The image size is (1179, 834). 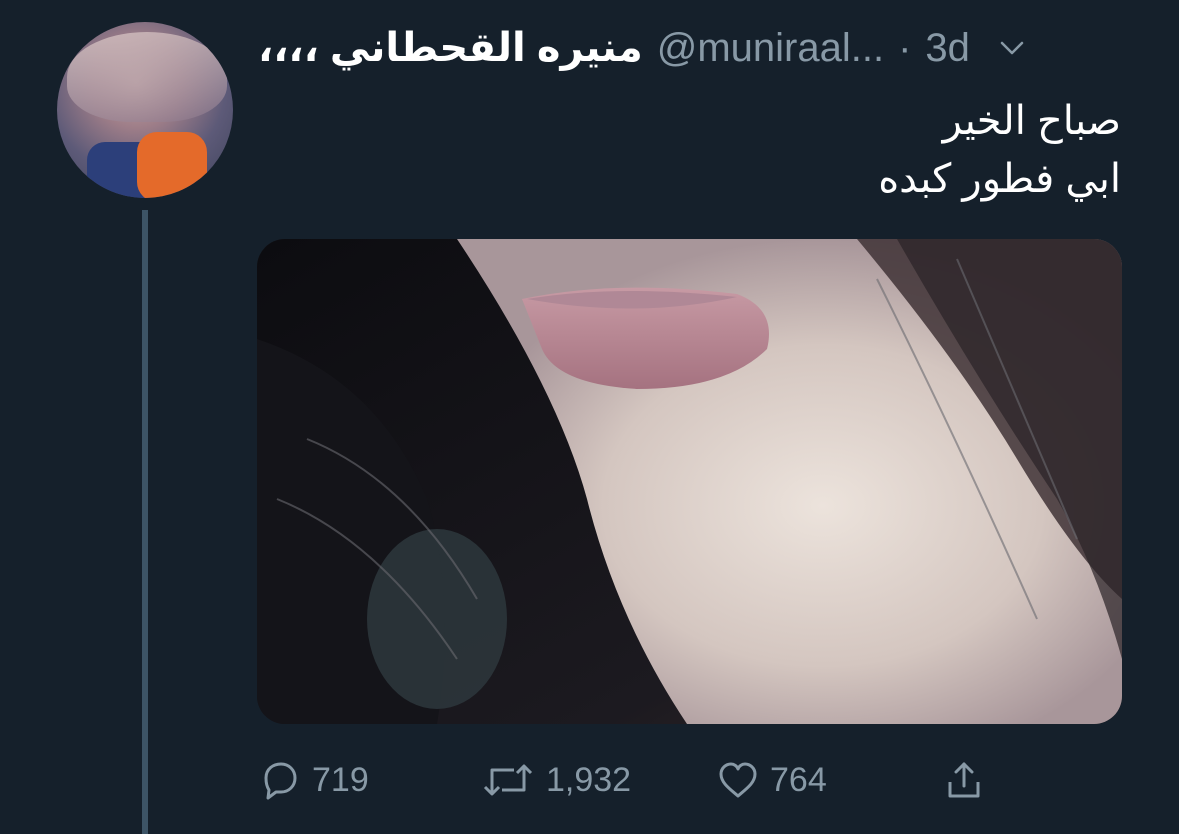 I want to click on share-icon, so click(x=964, y=780).